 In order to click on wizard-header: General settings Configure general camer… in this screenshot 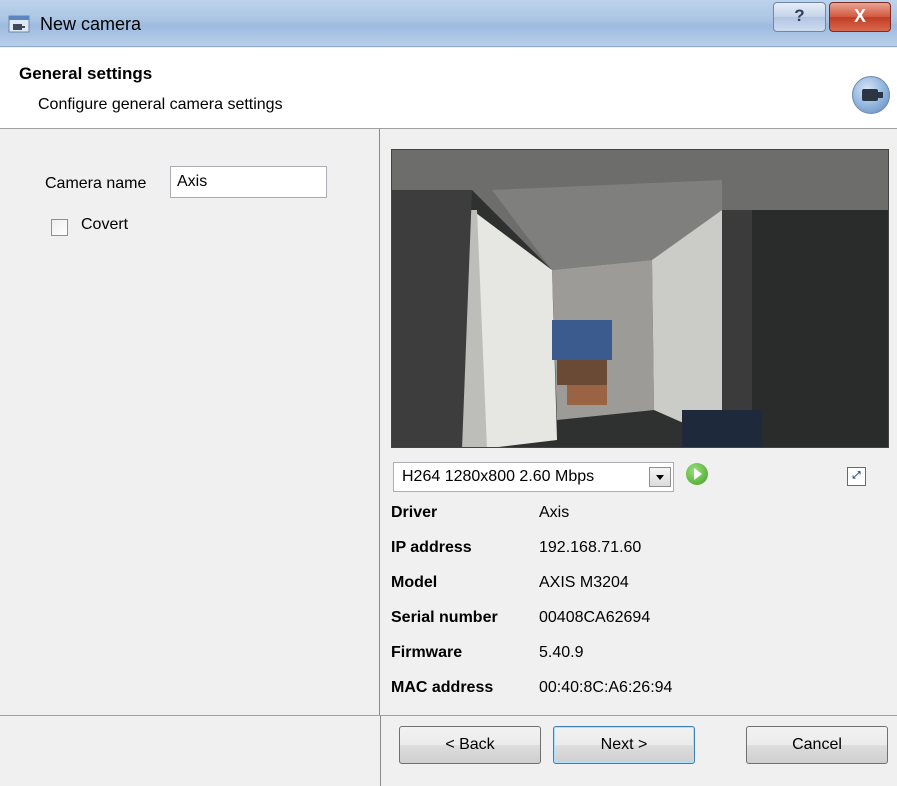, I will do `click(448, 88)`.